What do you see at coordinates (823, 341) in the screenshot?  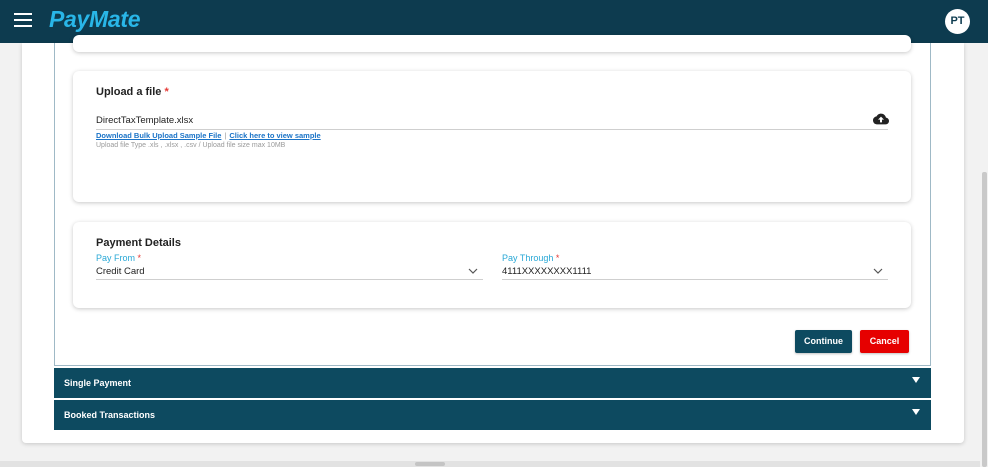 I see `continue-button: Continue` at bounding box center [823, 341].